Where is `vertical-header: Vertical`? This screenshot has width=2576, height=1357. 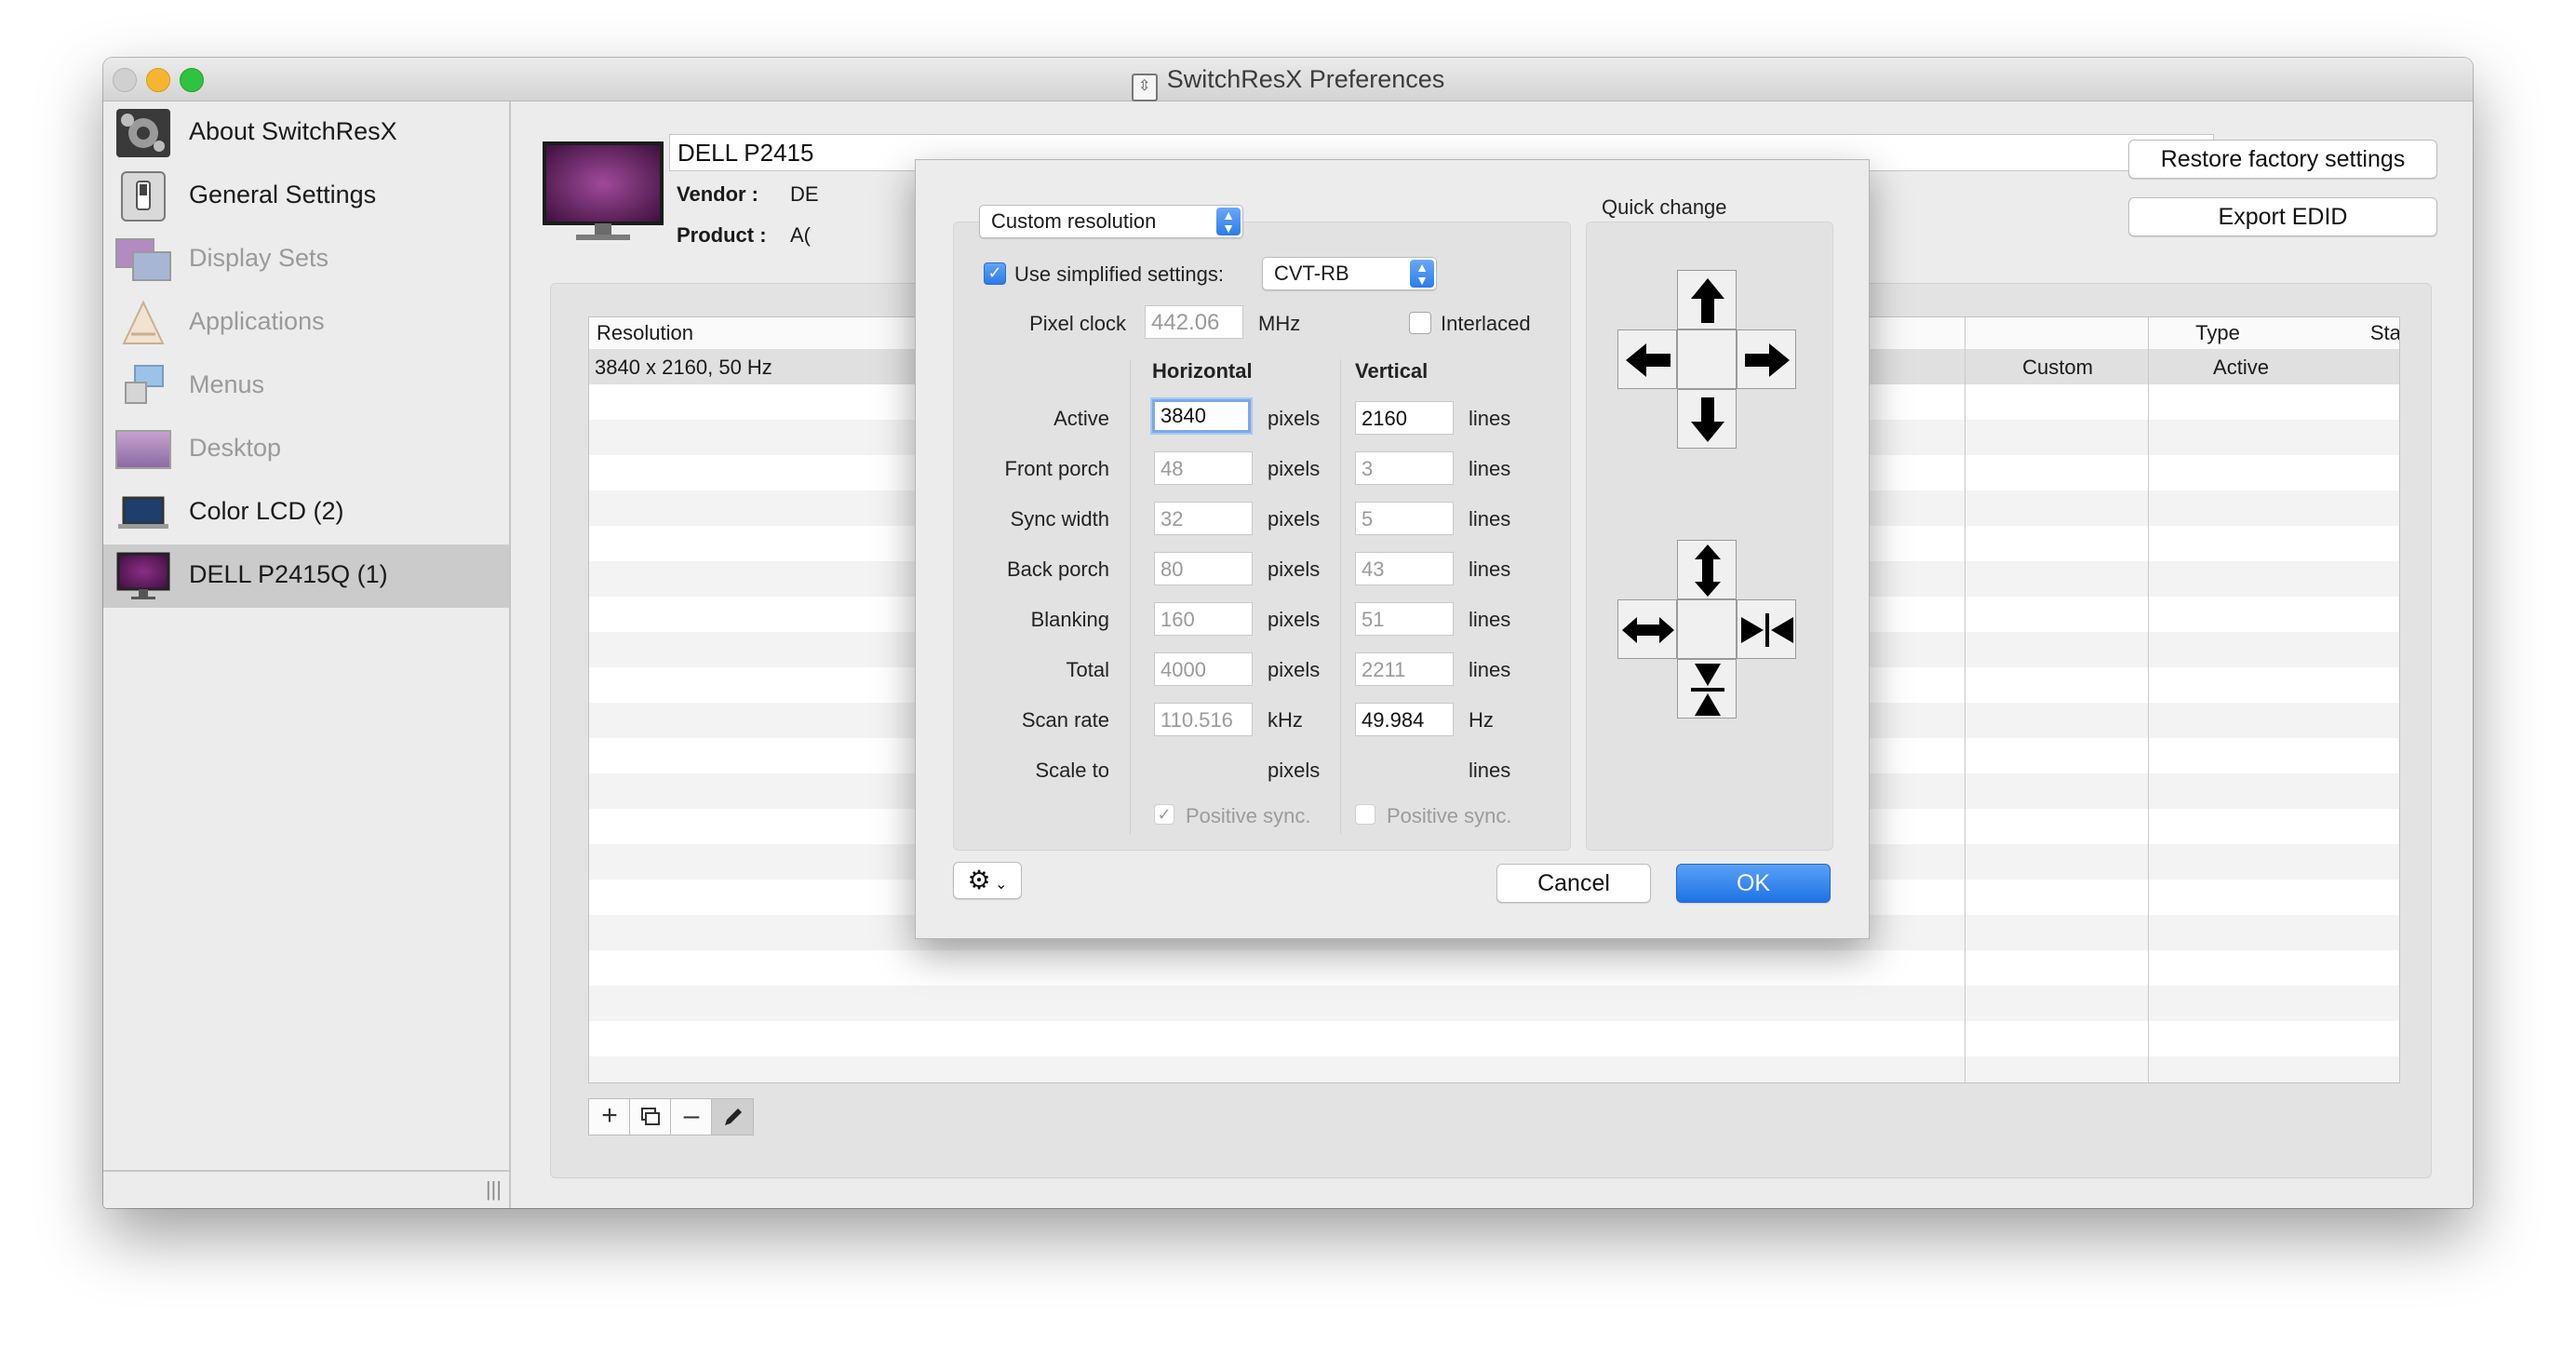
vertical-header: Vertical is located at coordinates (1392, 371).